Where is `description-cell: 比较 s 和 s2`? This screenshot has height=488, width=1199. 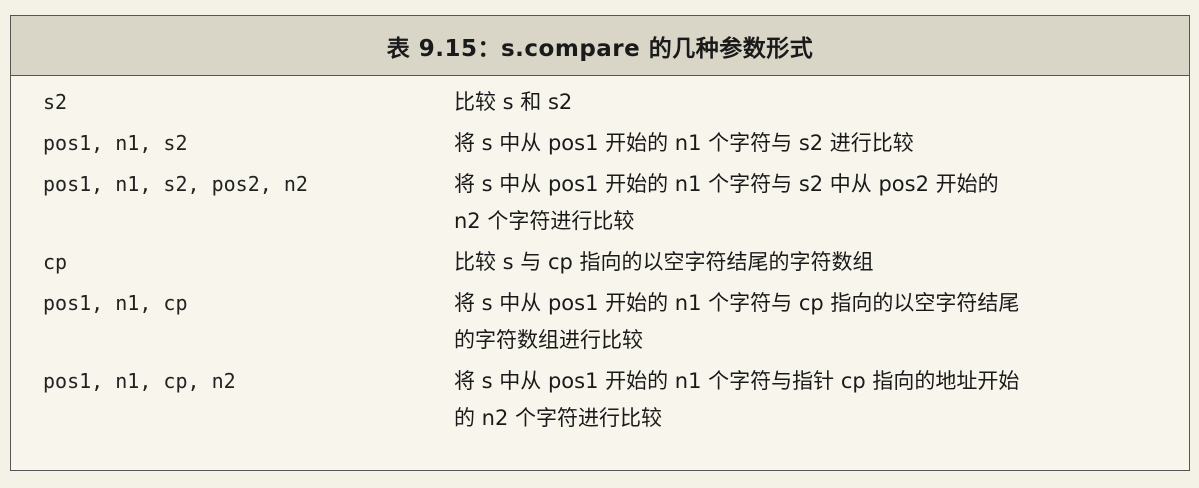 description-cell: 比较 s 和 s2 is located at coordinates (809, 102).